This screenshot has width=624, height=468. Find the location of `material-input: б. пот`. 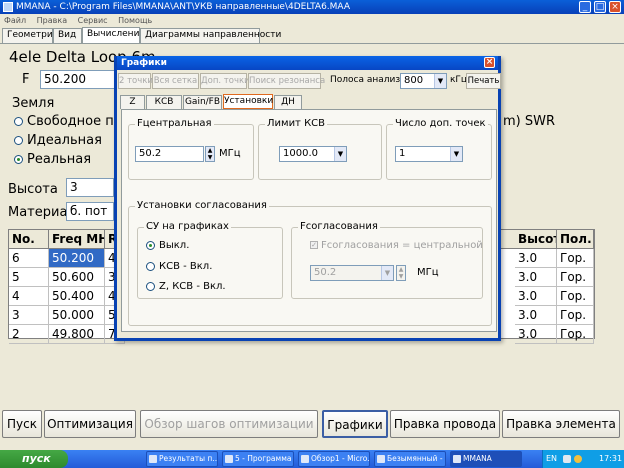

material-input: б. пот is located at coordinates (90, 211).